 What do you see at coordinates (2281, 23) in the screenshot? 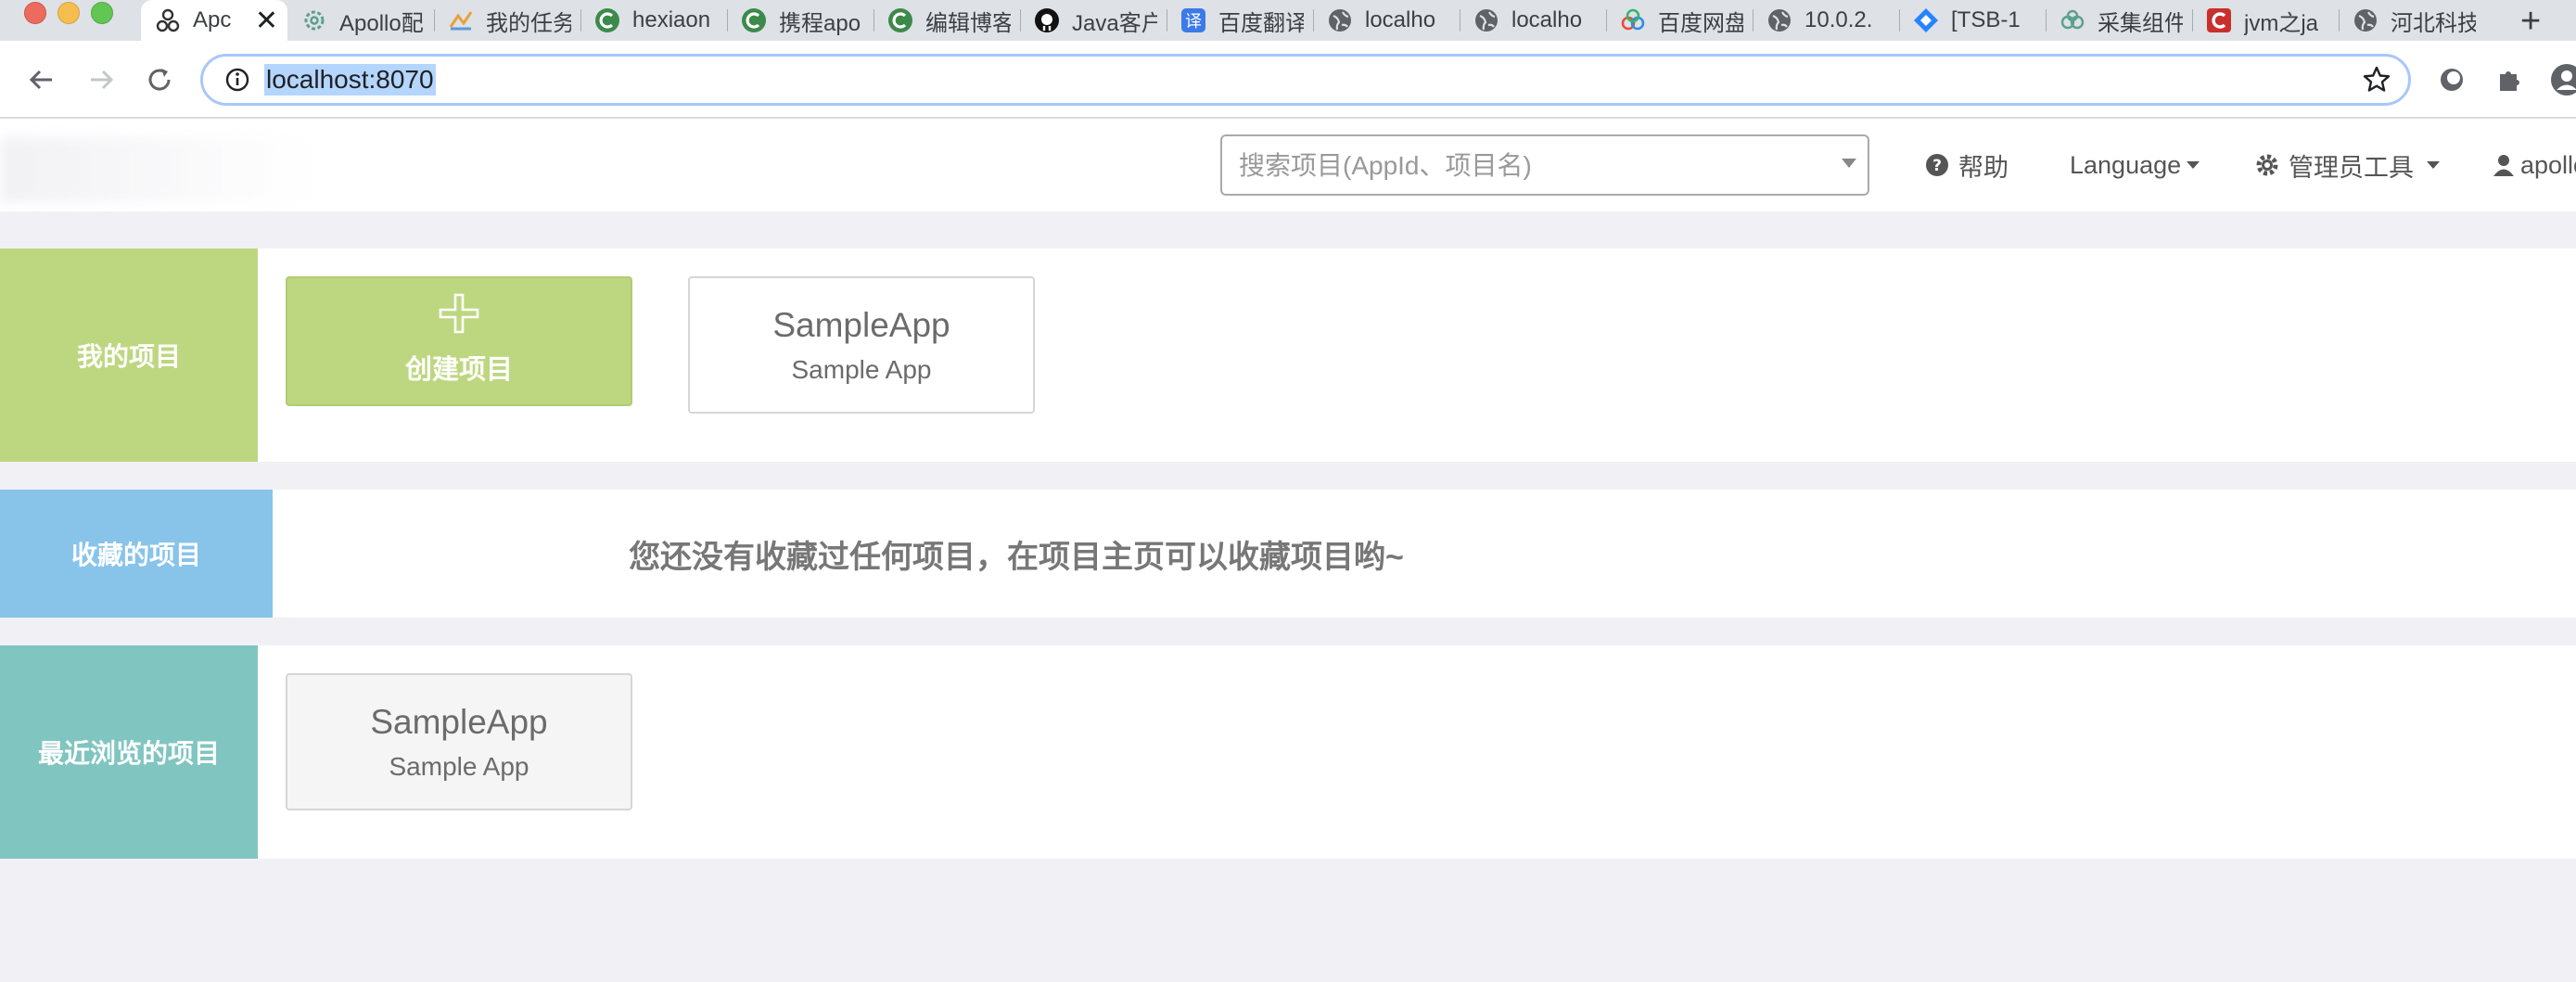
I see `tab-title: jvm之ja` at bounding box center [2281, 23].